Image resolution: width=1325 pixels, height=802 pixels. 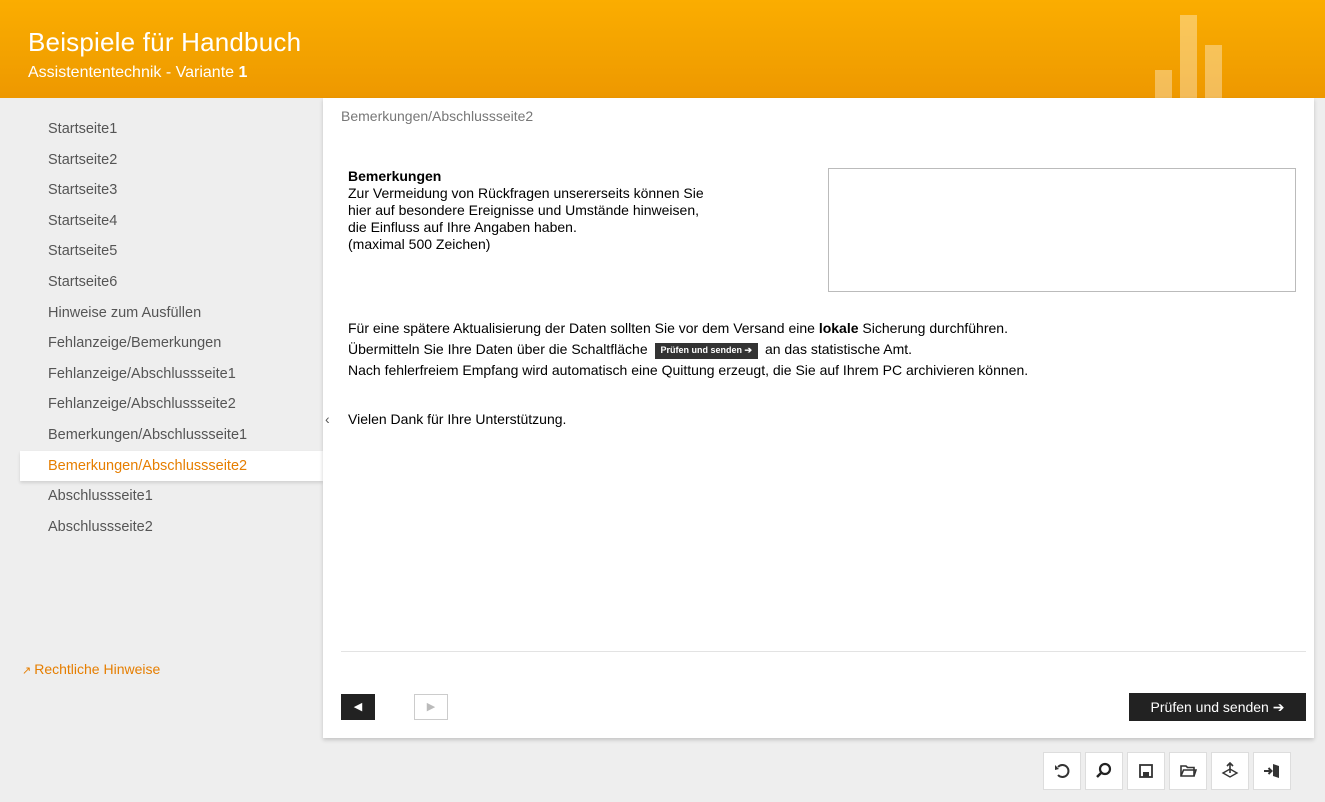 I want to click on undo-button, so click(x=1062, y=771).